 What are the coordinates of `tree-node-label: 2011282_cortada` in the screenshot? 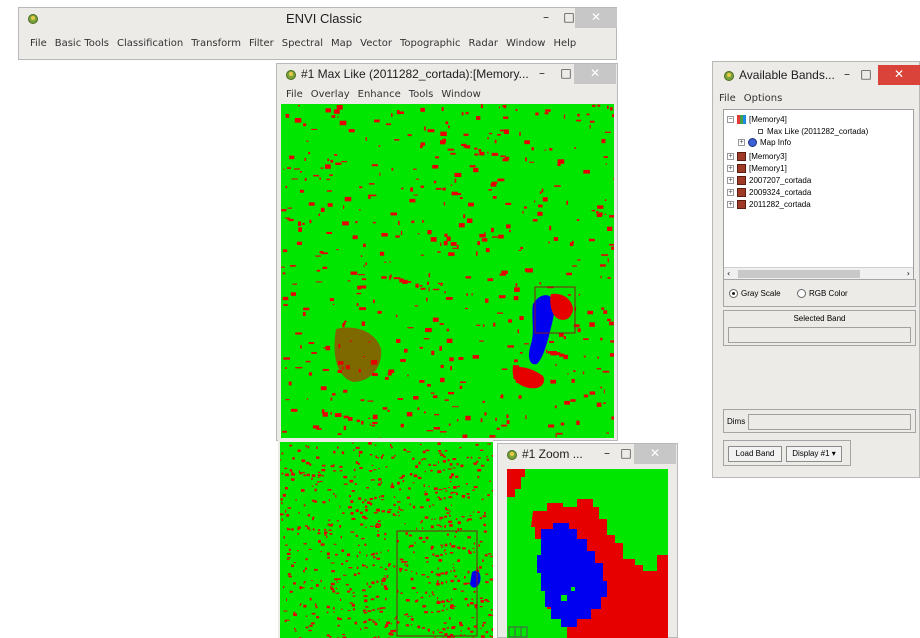 It's located at (780, 204).